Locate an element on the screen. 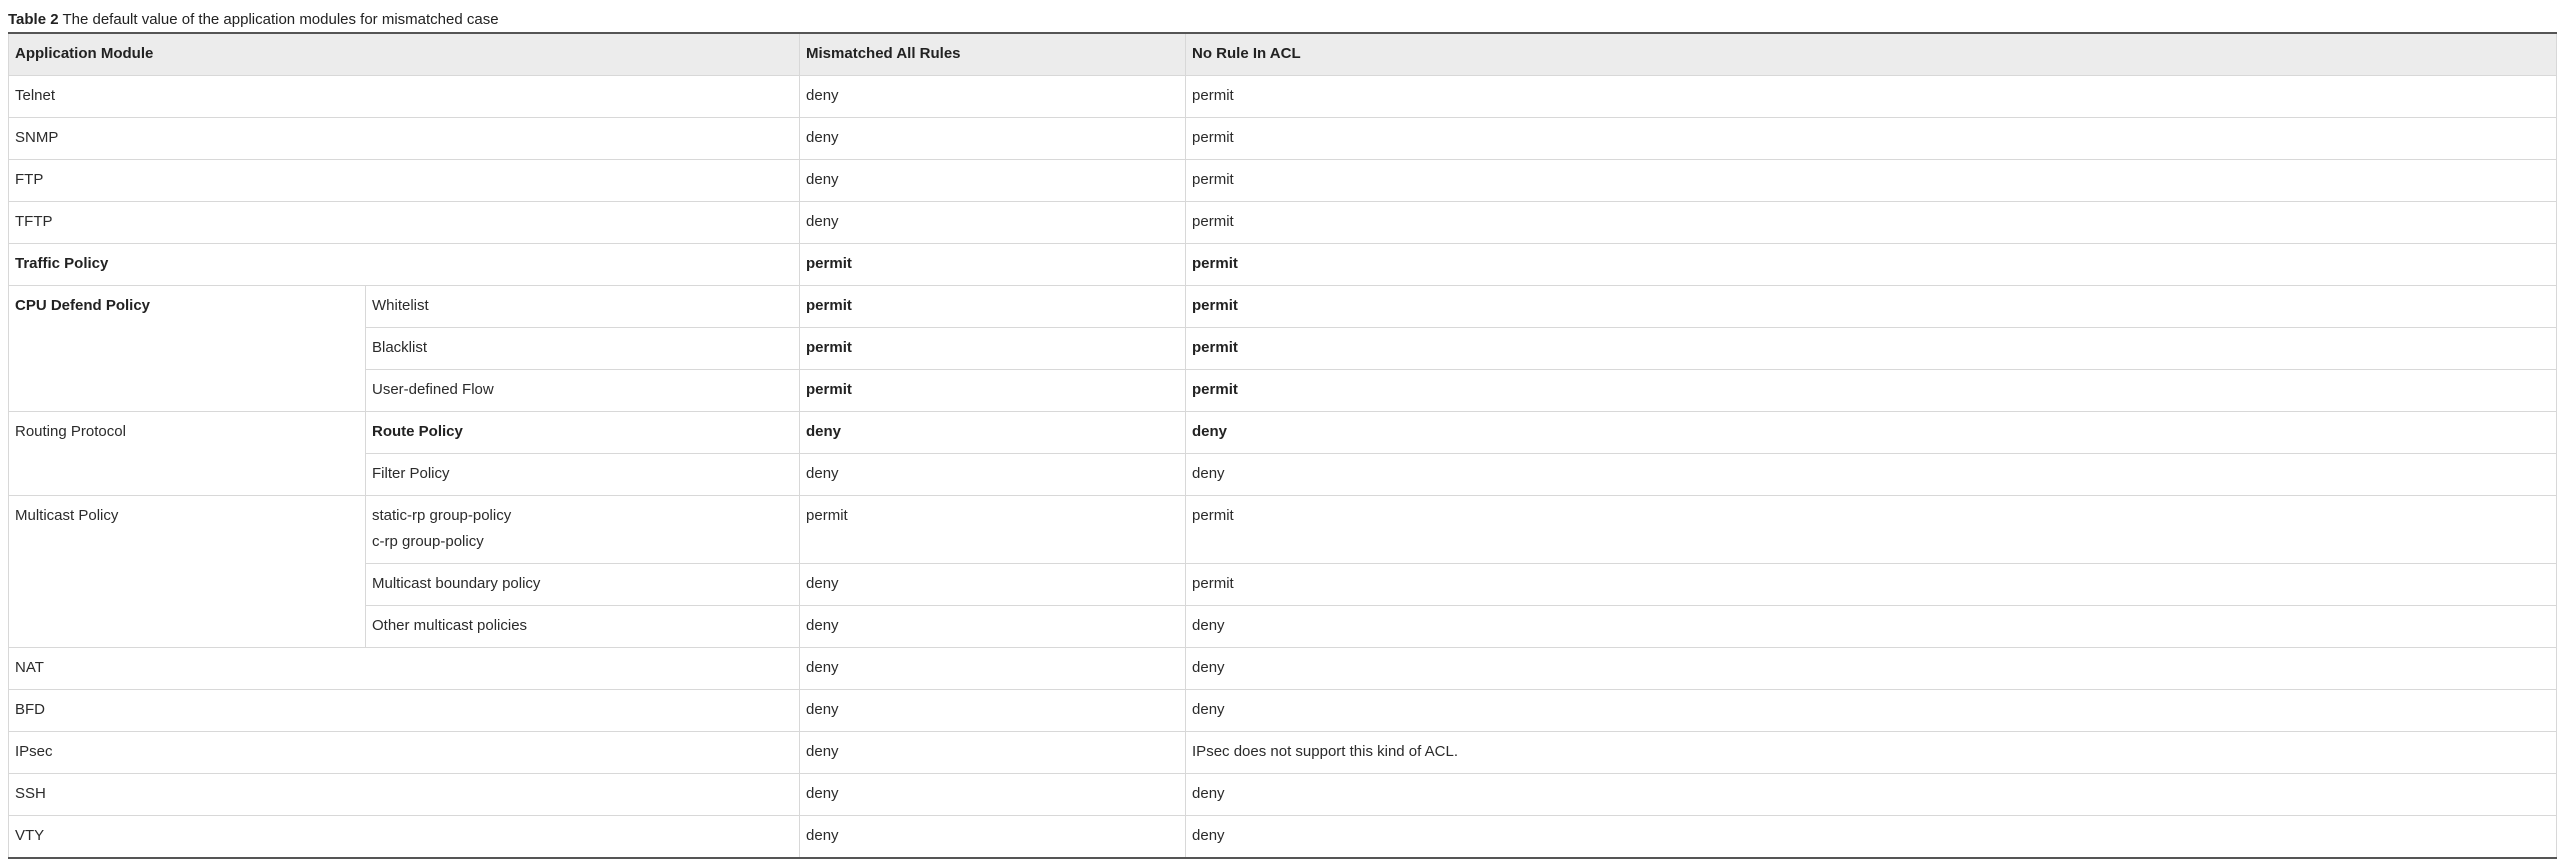 Image resolution: width=2563 pixels, height=859 pixels. module-cell: BFD is located at coordinates (404, 710).